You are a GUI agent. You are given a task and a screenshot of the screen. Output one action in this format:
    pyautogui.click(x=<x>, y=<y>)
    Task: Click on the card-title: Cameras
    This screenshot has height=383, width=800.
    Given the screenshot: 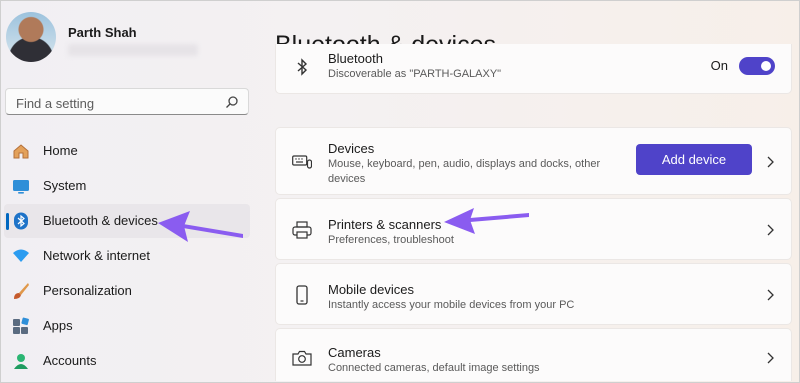 What is the action you would take?
    pyautogui.click(x=354, y=352)
    